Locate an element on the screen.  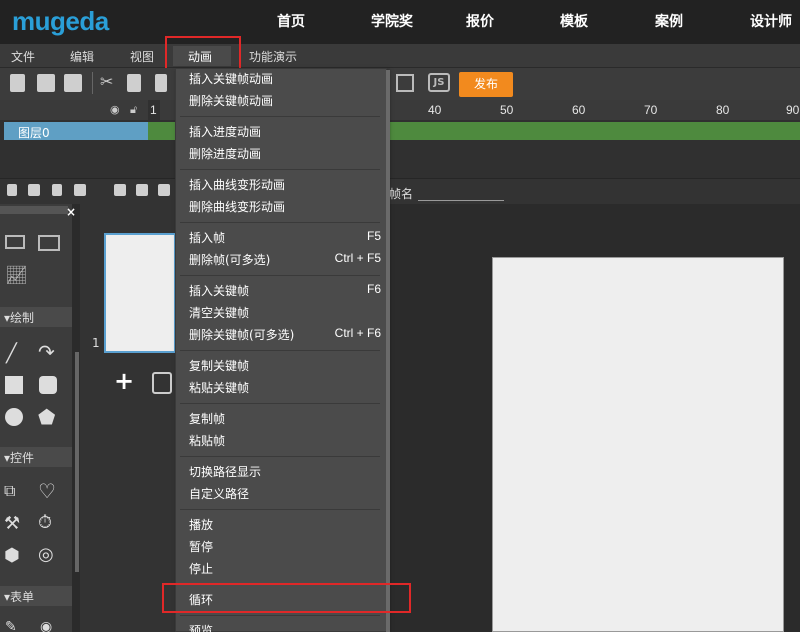
code-icon is located at coordinates (49, 243).